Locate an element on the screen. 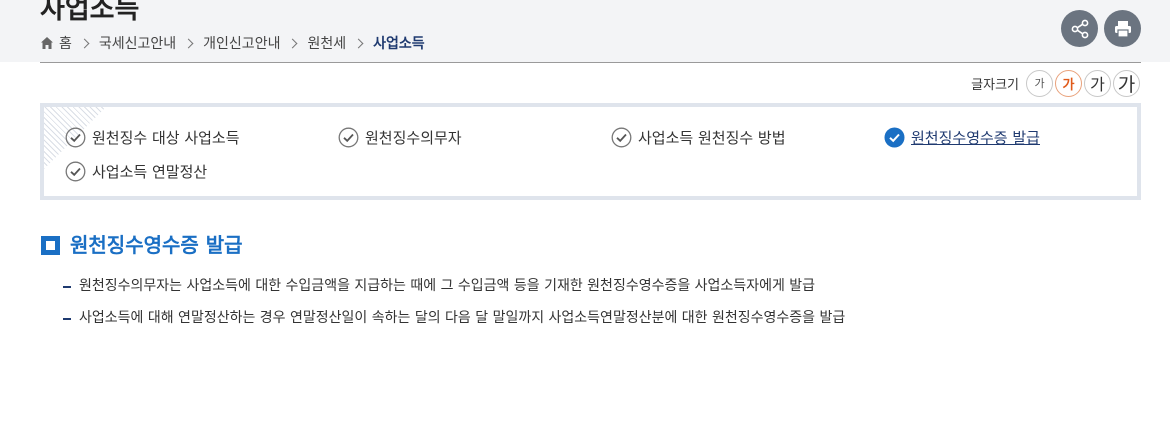  toc-item-withholding-target: 원천징수 대상 사업소득 is located at coordinates (152, 137).